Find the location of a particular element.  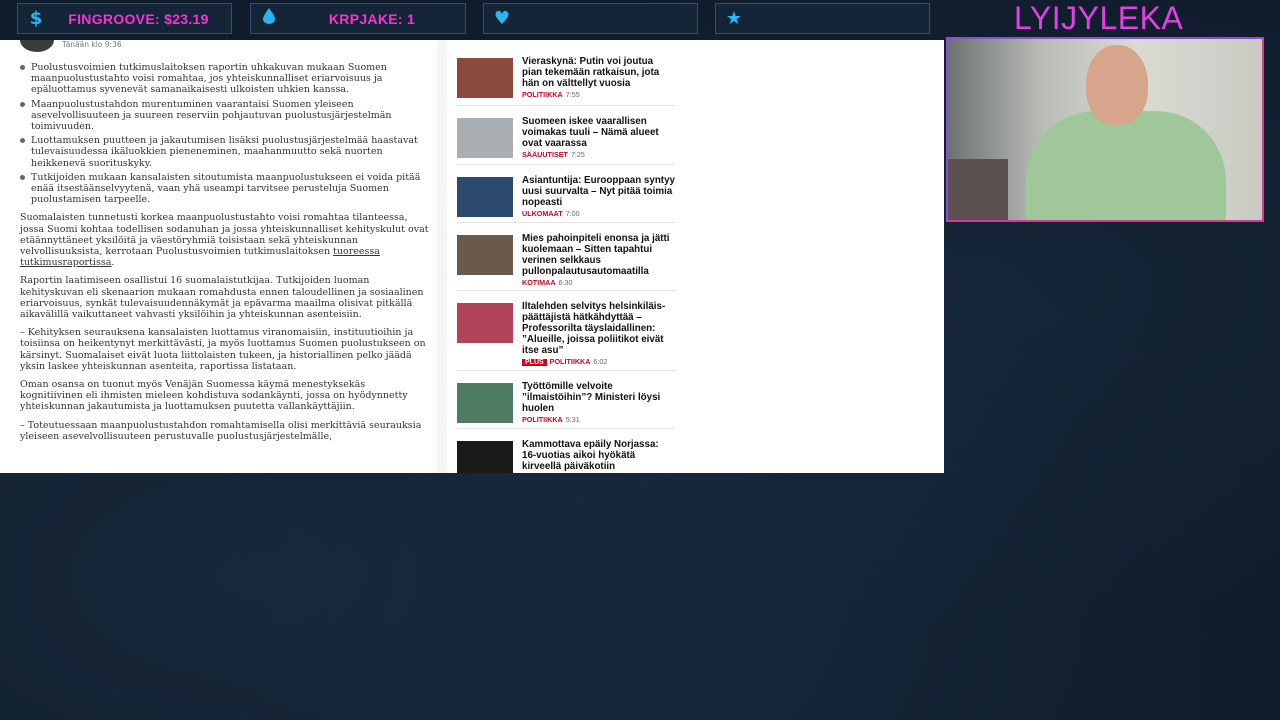

stat-box-subscriber: KRPJAKE: 1 is located at coordinates (358, 18).